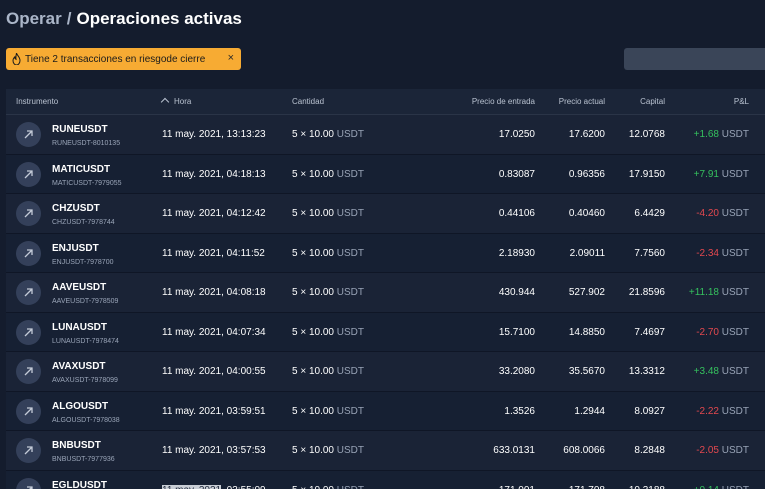 The height and width of the screenshot is (489, 765). I want to click on pnl-value: +11.18, so click(703, 292).